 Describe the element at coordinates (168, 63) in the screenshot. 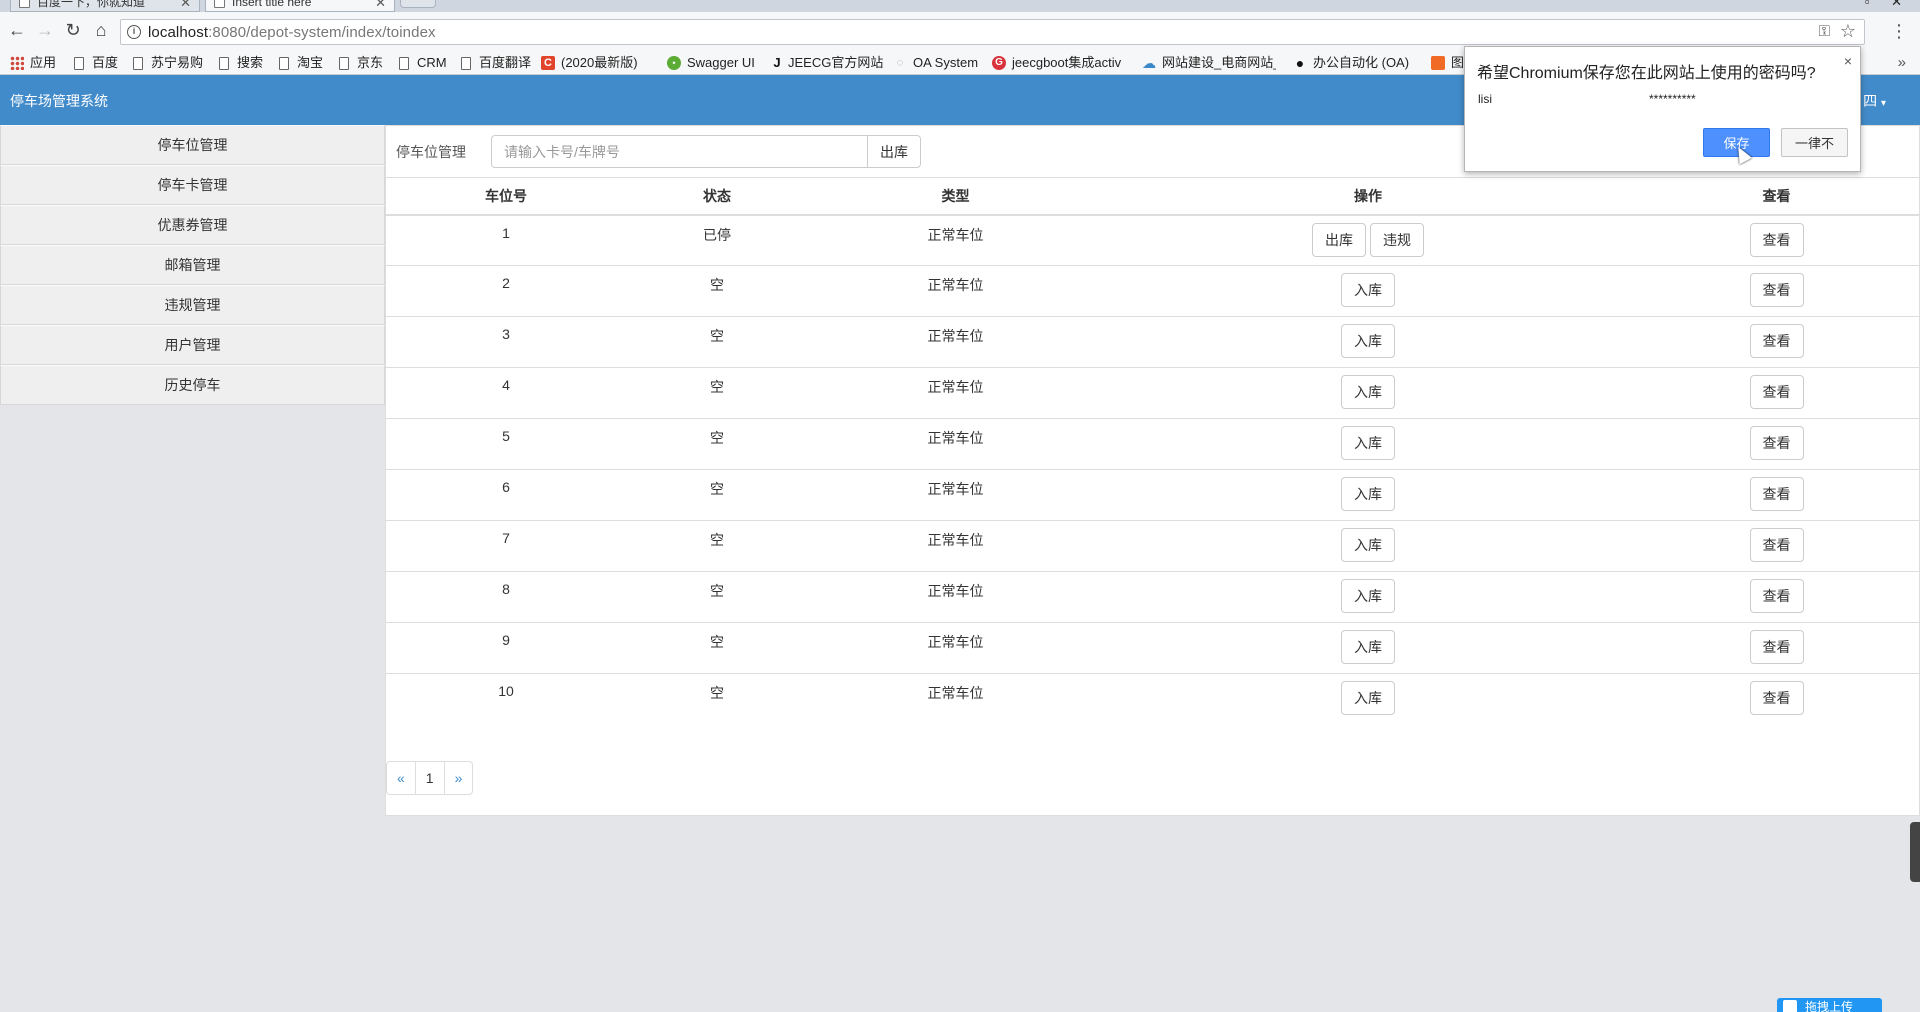

I see `bookmark-suning: 苏宁易购` at that location.